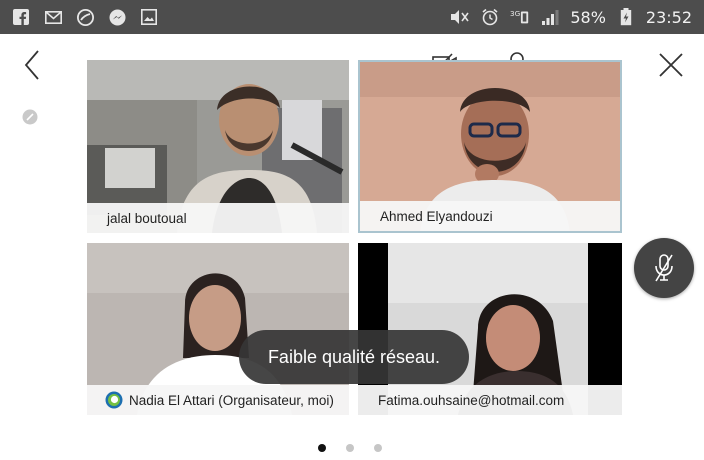 The width and height of the screenshot is (704, 460). What do you see at coordinates (550, 17) in the screenshot?
I see `signal-icon` at bounding box center [550, 17].